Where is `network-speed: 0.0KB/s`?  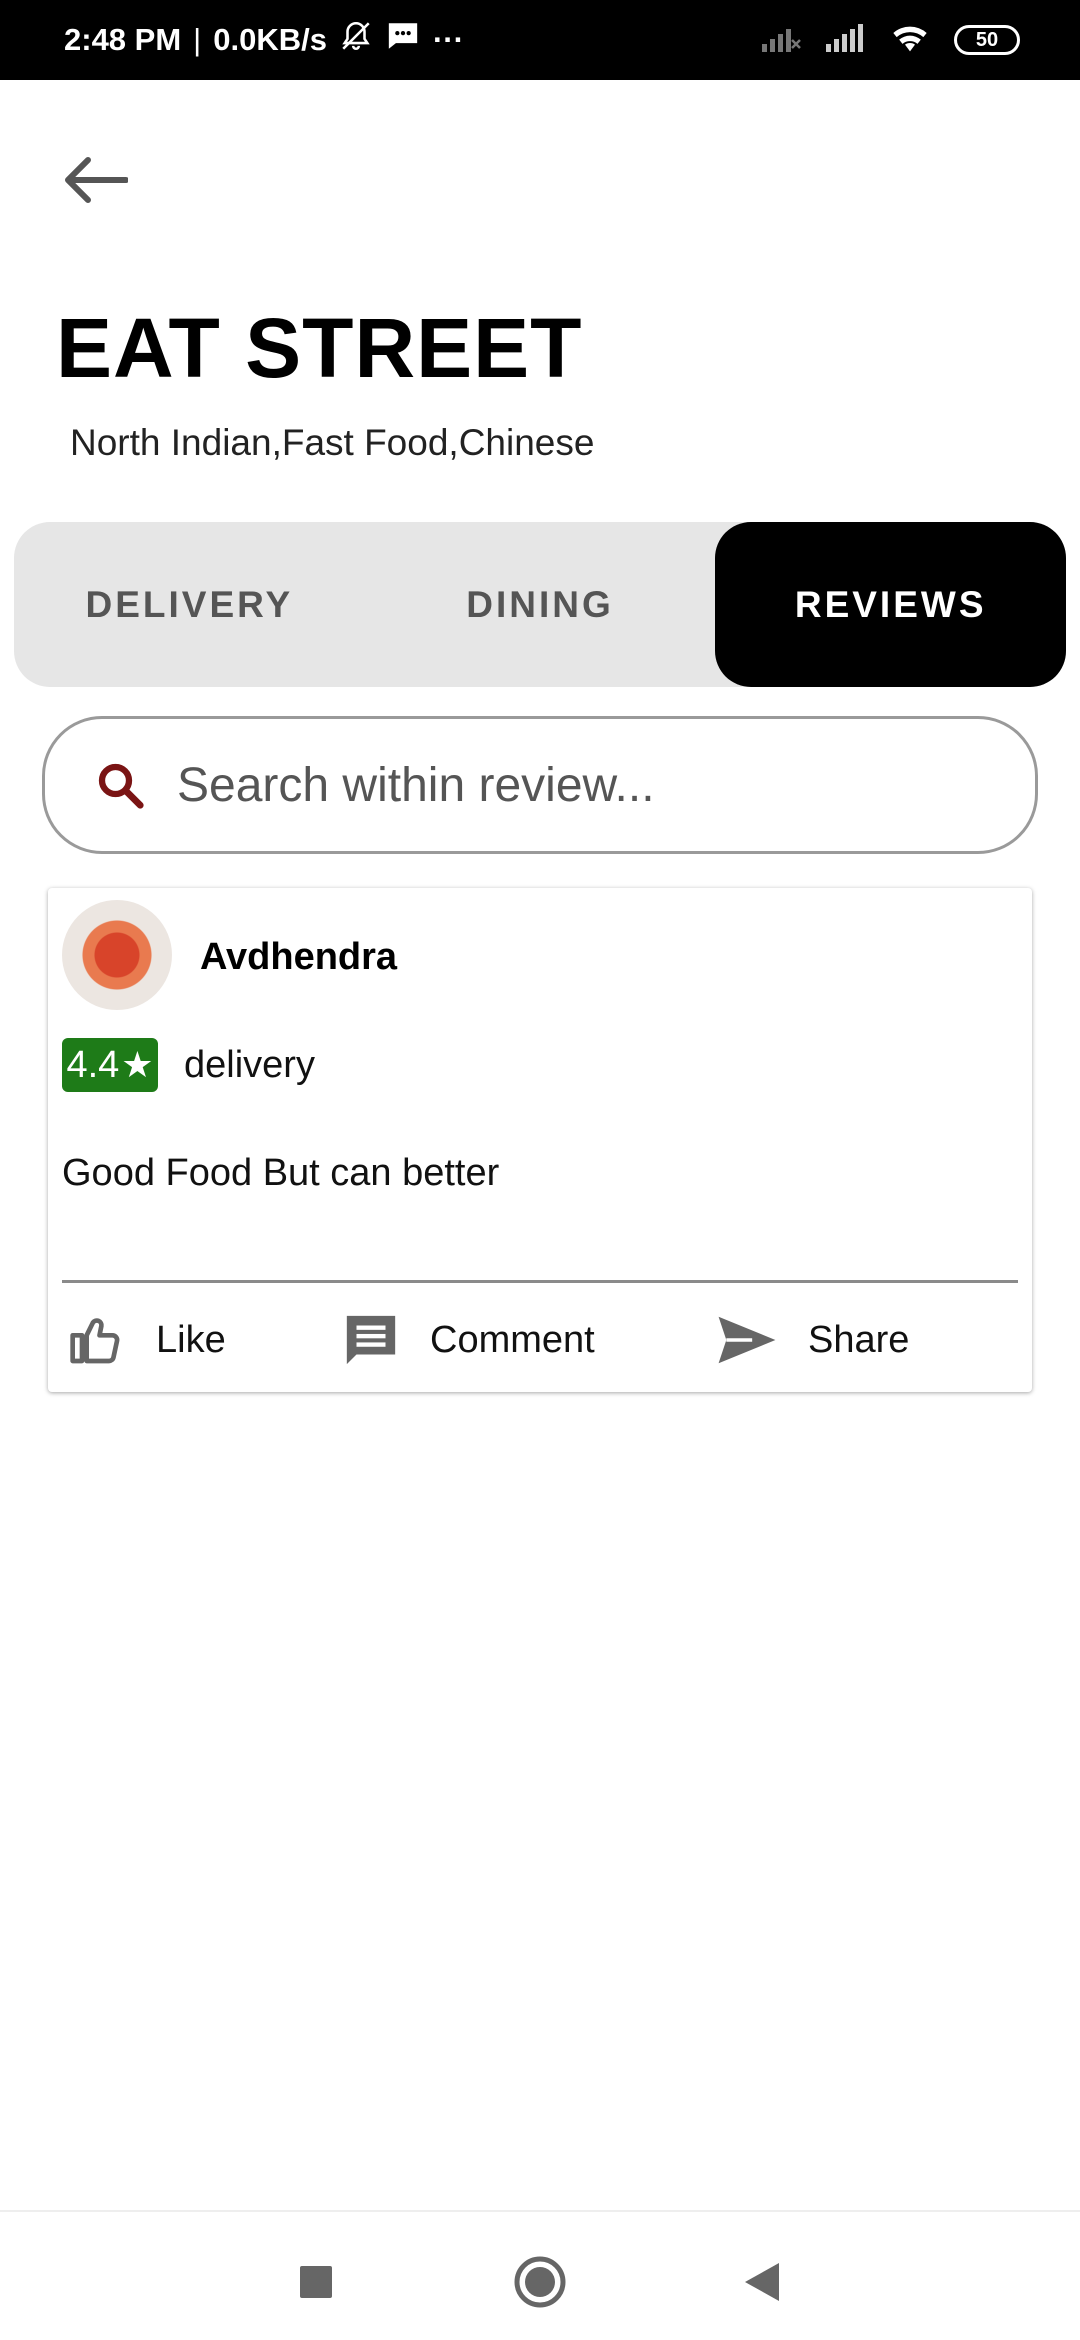
network-speed: 0.0KB/s is located at coordinates (270, 39).